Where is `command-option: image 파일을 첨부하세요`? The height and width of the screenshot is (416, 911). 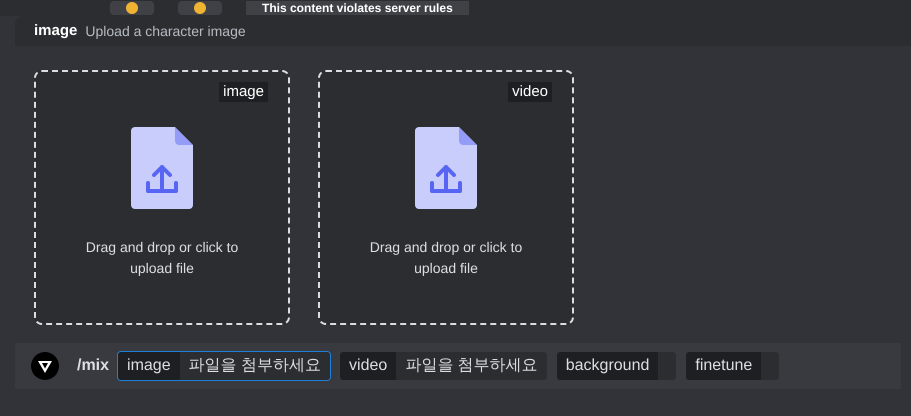
command-option: image 파일을 첨부하세요 is located at coordinates (224, 366).